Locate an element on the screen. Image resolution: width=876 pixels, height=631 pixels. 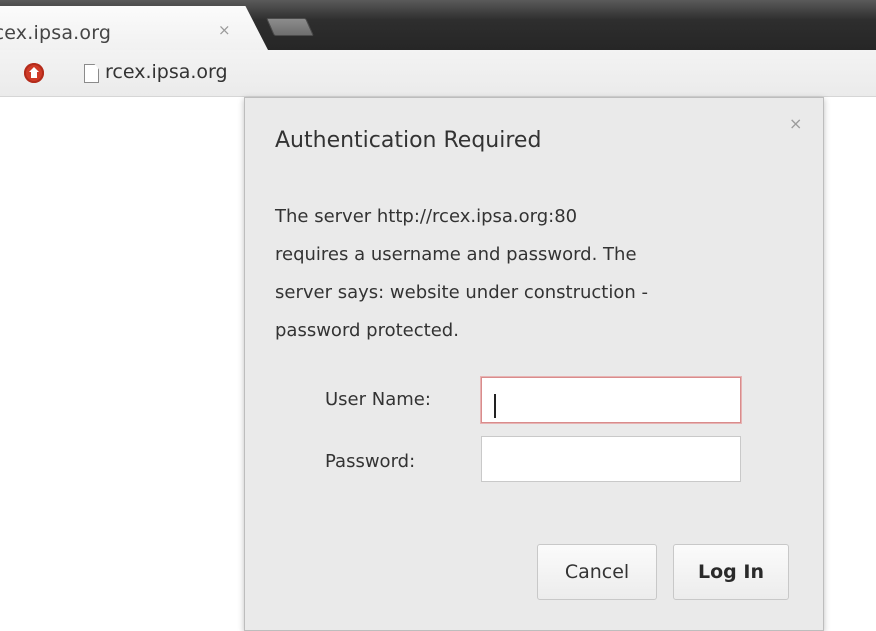
tab-strip: rcex.ipsa.org × is located at coordinates (438, 25).